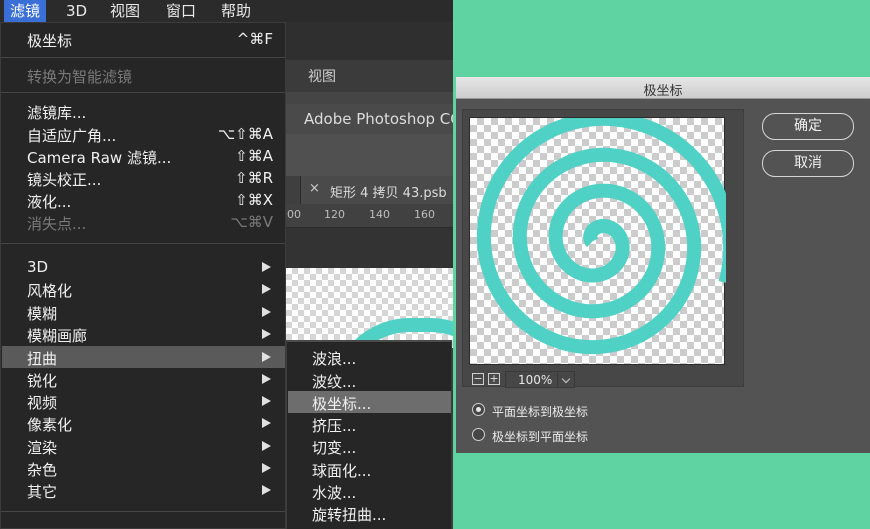 Image resolution: width=870 pixels, height=529 pixels. I want to click on menu-bar: 滤镜 3D 视图 窗口 帮助, so click(226, 11).